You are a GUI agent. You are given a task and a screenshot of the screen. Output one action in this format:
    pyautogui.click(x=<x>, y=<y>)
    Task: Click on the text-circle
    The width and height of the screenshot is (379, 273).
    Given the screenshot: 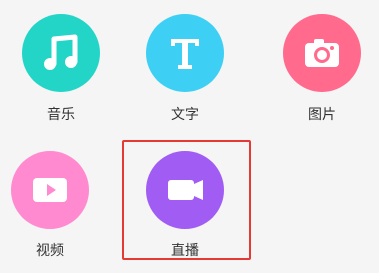 What is the action you would take?
    pyautogui.click(x=185, y=53)
    